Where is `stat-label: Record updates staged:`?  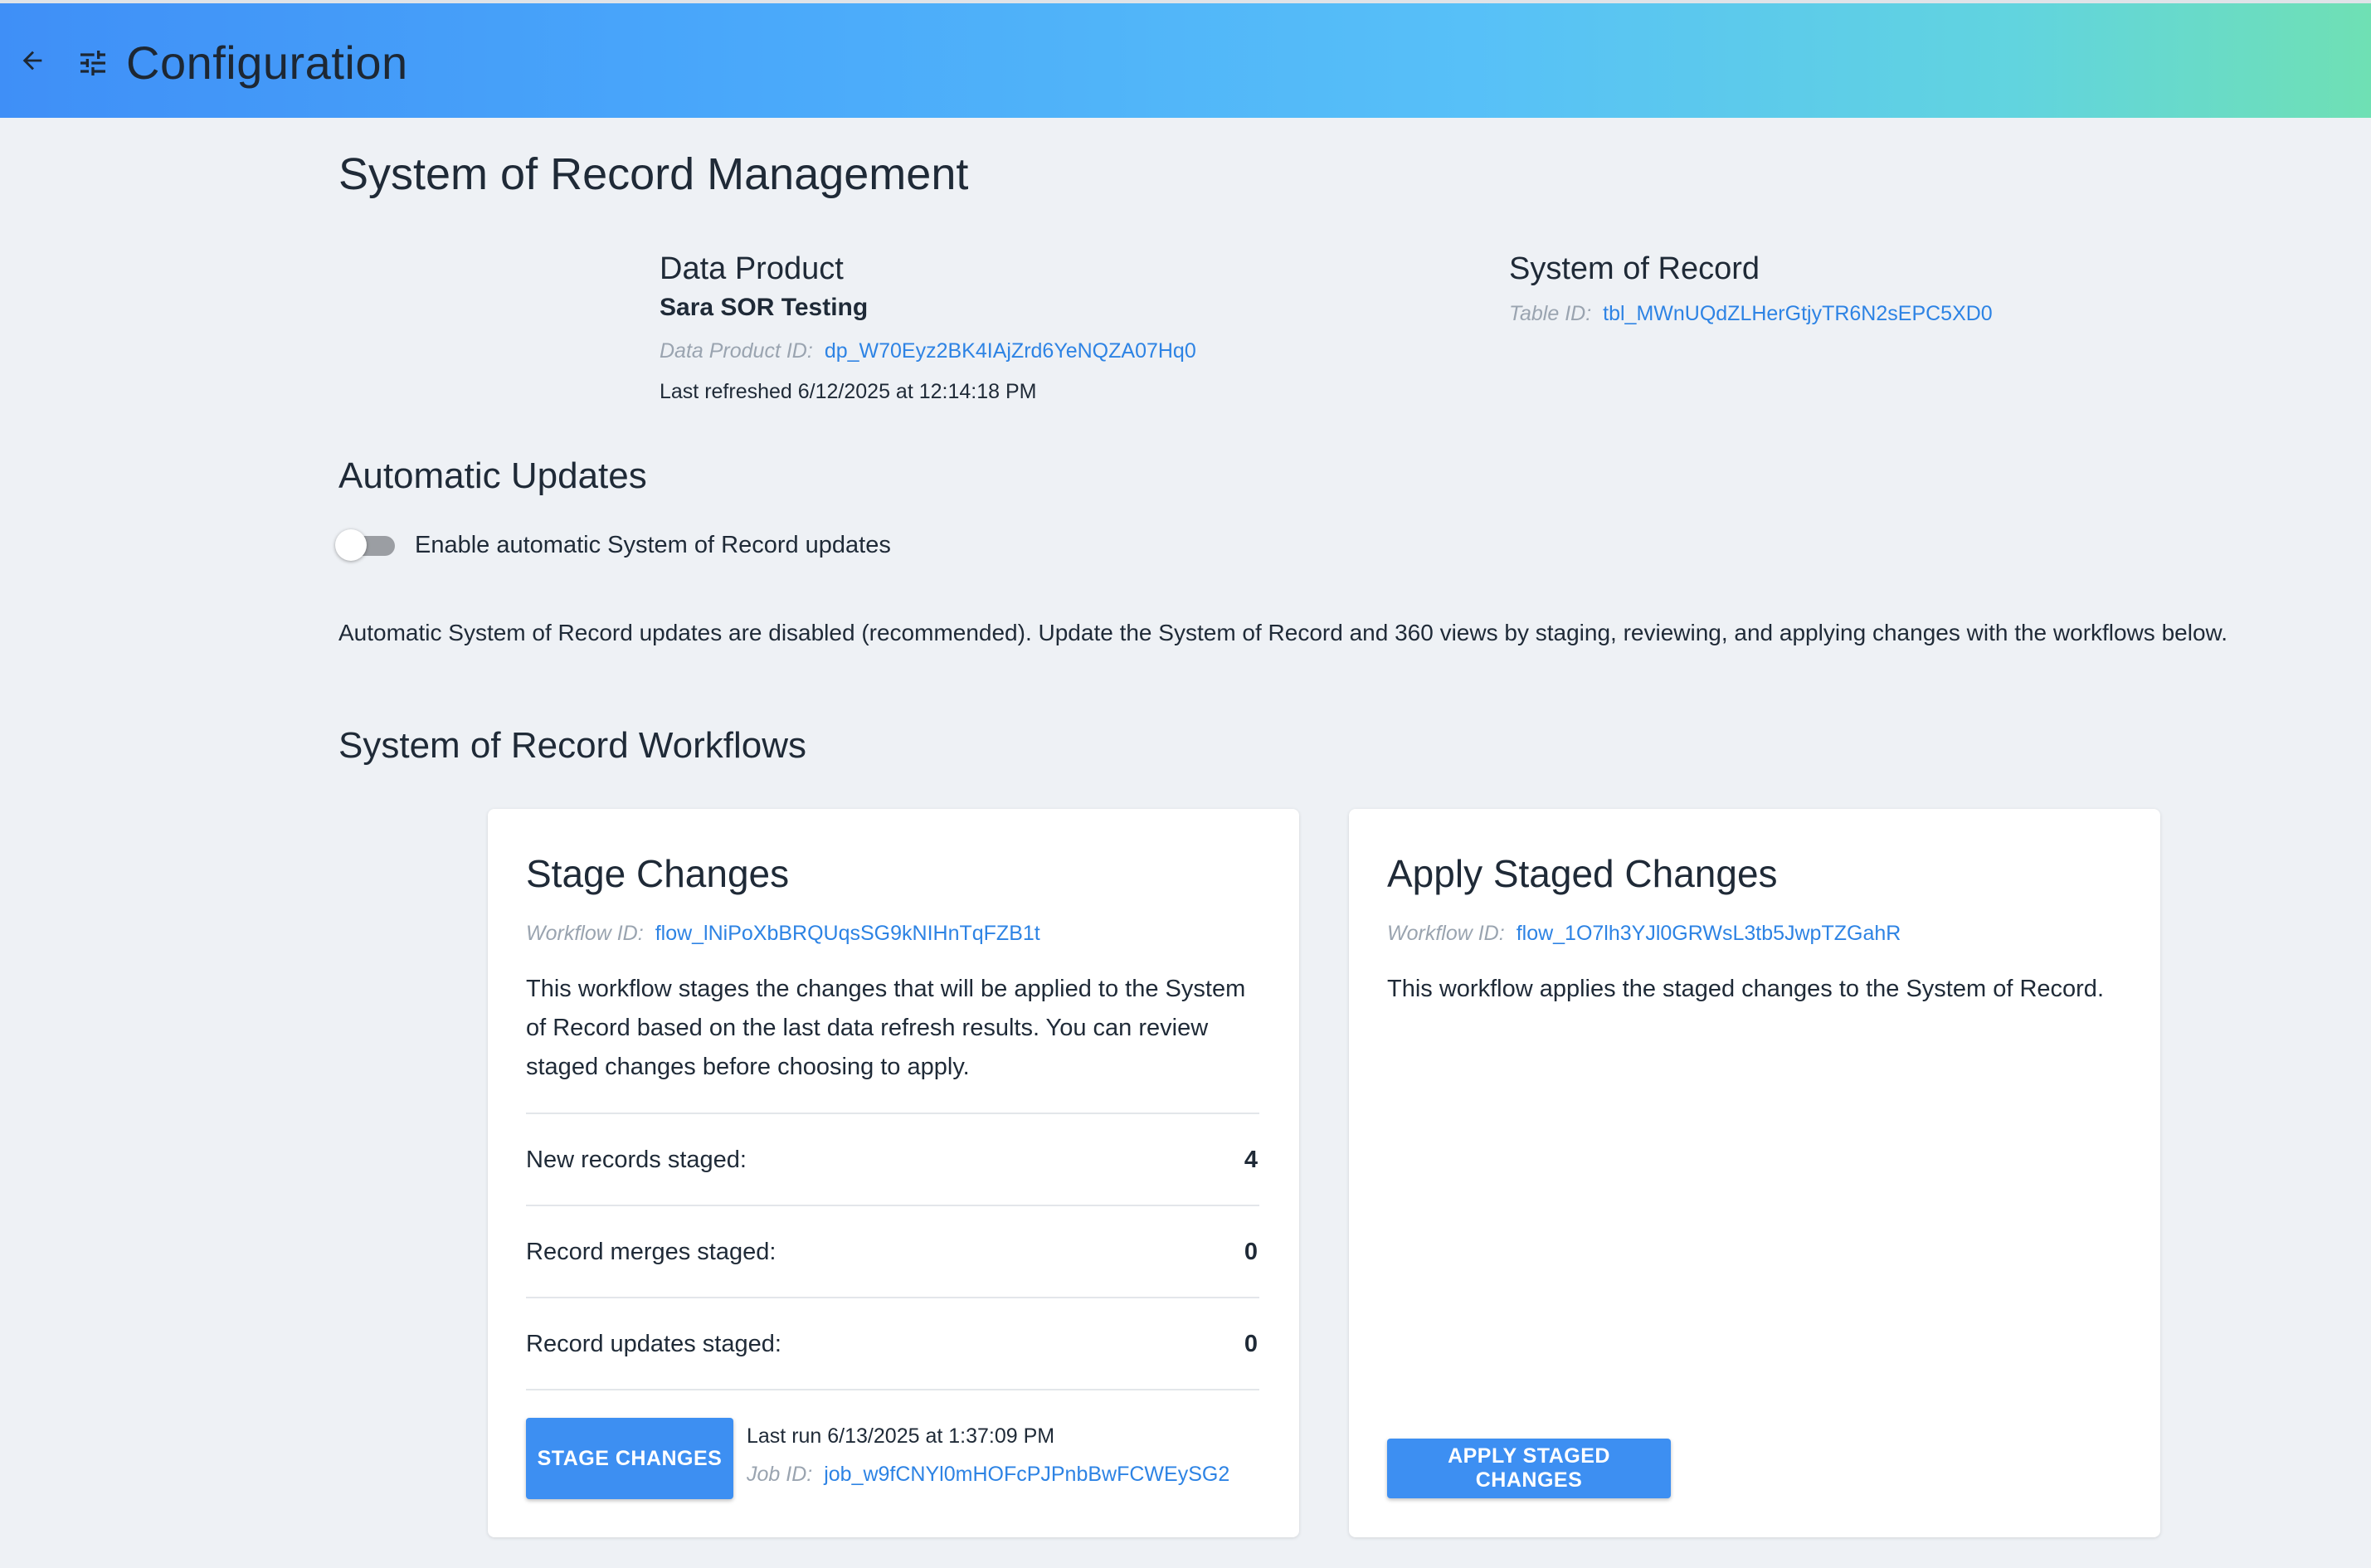 stat-label: Record updates staged: is located at coordinates (654, 1343).